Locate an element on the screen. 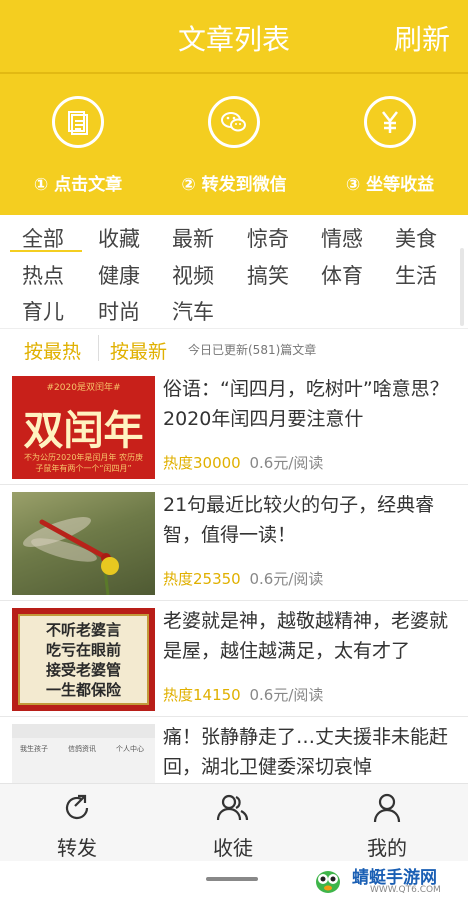  list-item: 21句最近比较火的句子，经典睿智，值得一读！ 热度25350 0.6元/阅读 is located at coordinates (234, 543).